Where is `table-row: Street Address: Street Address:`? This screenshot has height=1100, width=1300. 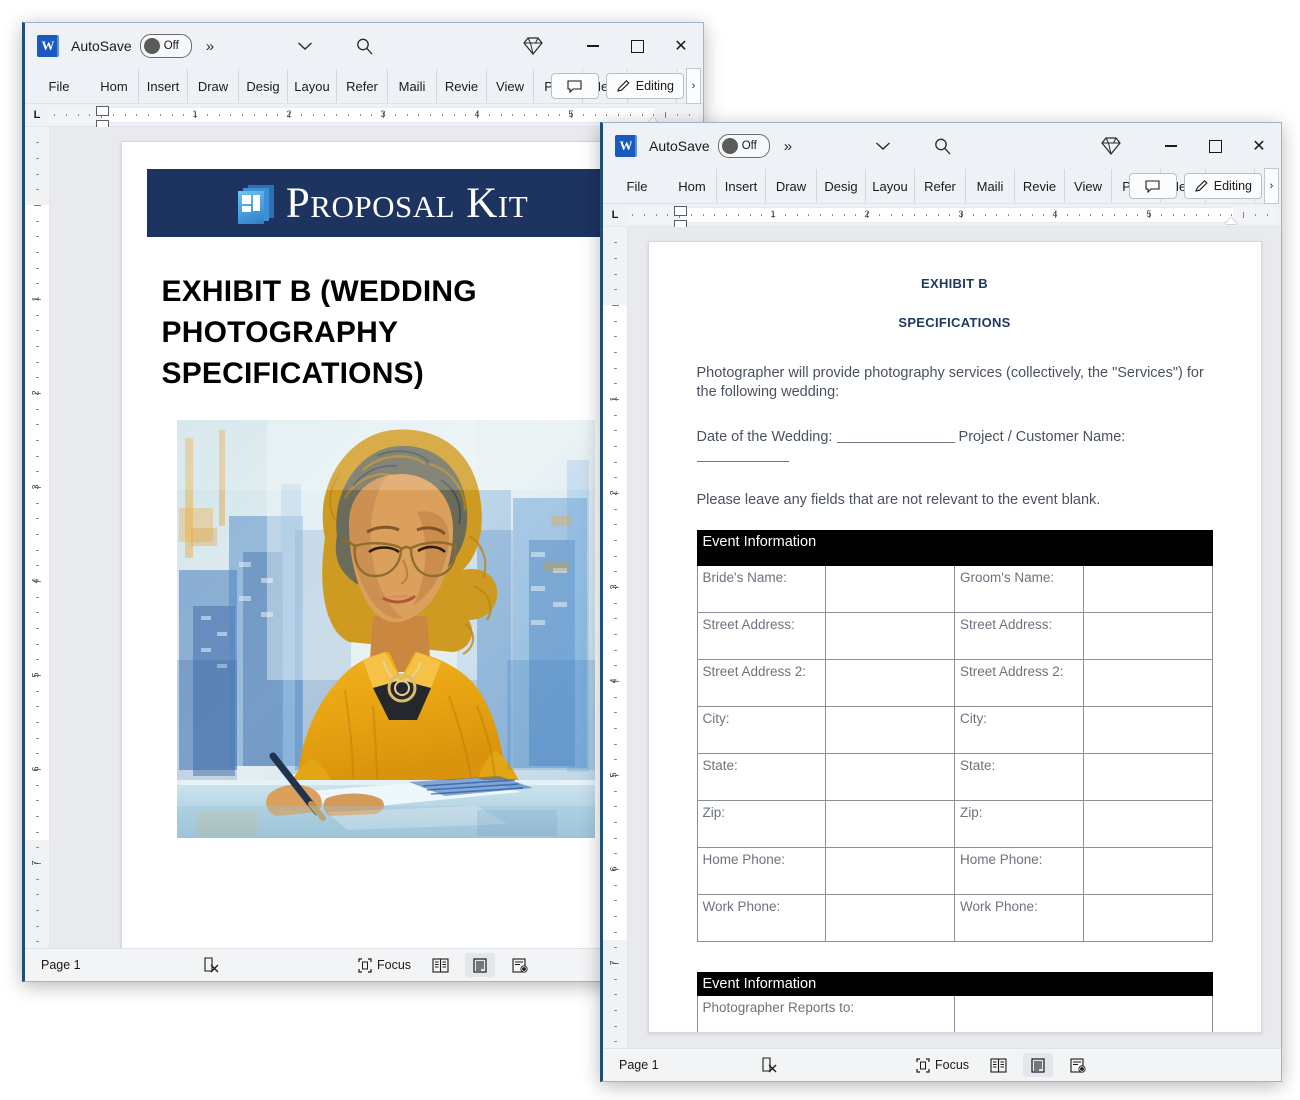 table-row: Street Address: Street Address: is located at coordinates (954, 636).